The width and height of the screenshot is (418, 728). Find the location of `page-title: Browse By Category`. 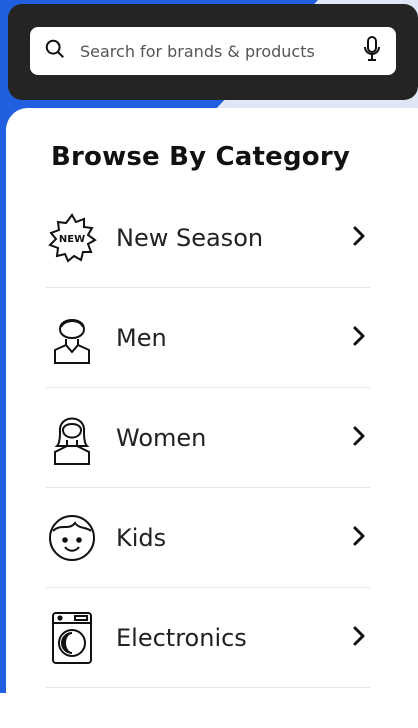

page-title: Browse By Category is located at coordinates (201, 157).